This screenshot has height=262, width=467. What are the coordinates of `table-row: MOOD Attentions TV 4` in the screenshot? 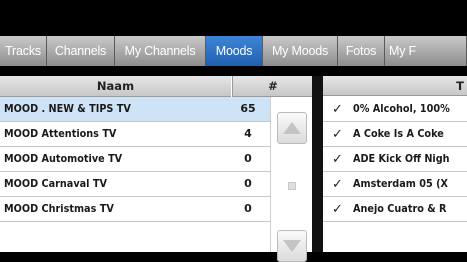 It's located at (135, 134).